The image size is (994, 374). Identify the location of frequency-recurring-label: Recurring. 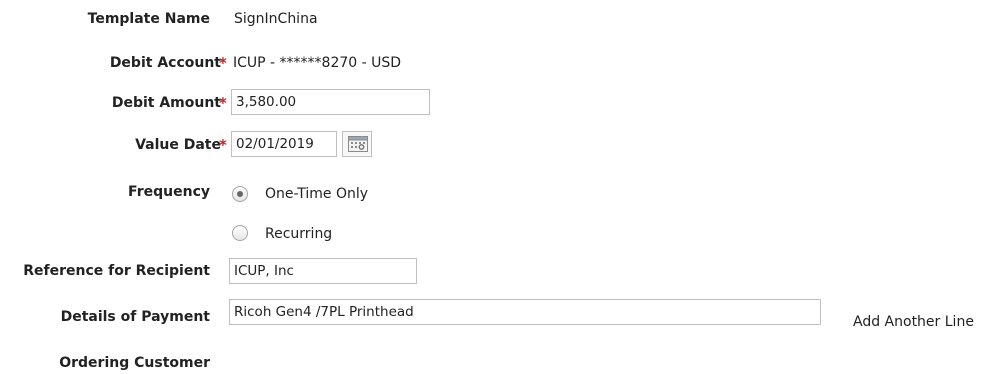
(298, 234).